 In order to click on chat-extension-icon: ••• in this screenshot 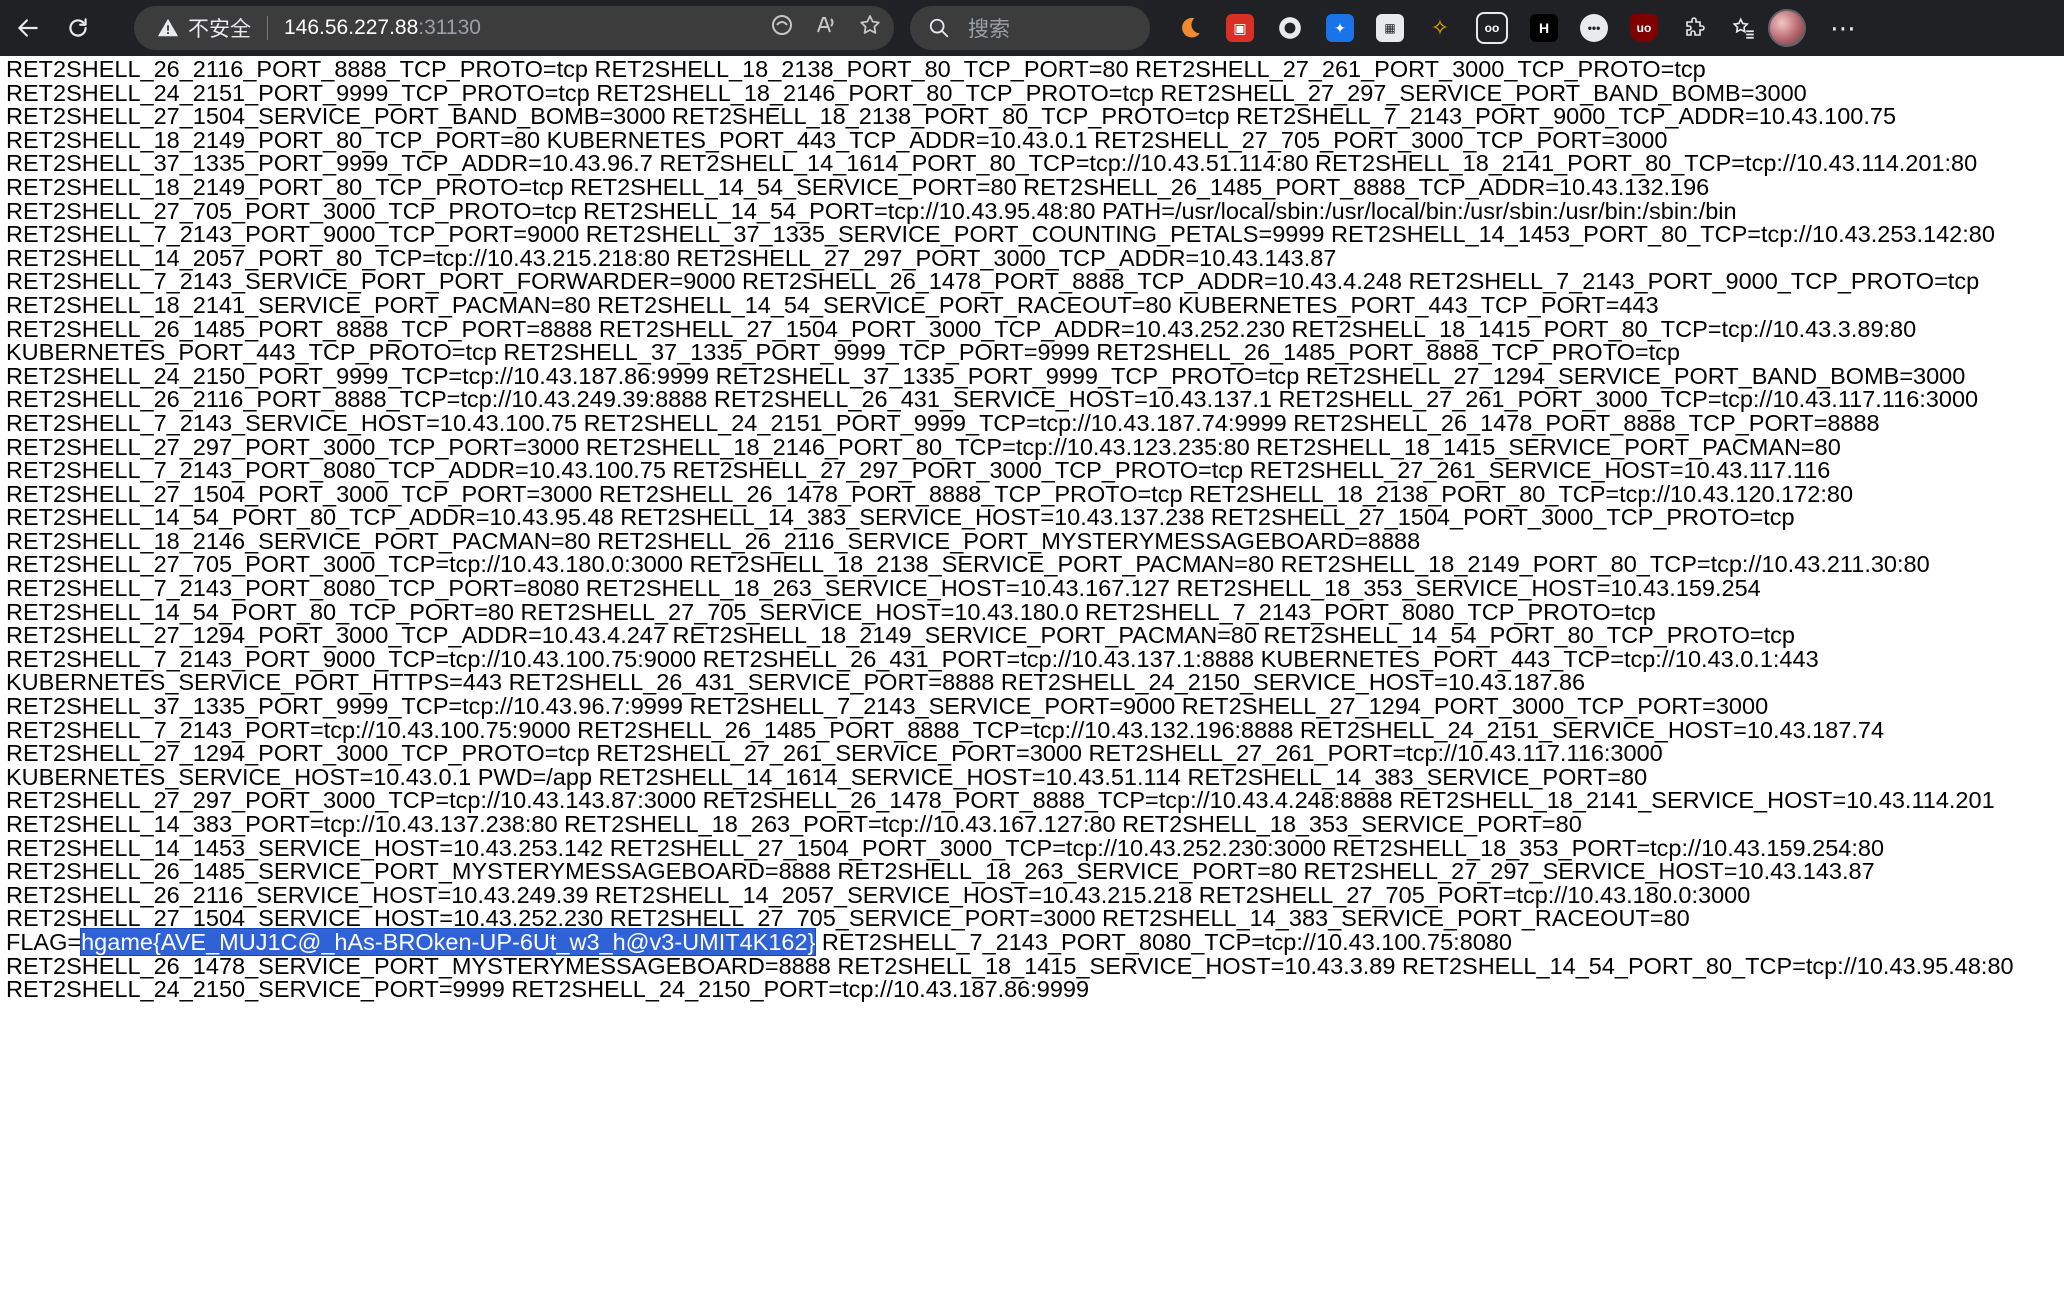, I will do `click(1594, 28)`.